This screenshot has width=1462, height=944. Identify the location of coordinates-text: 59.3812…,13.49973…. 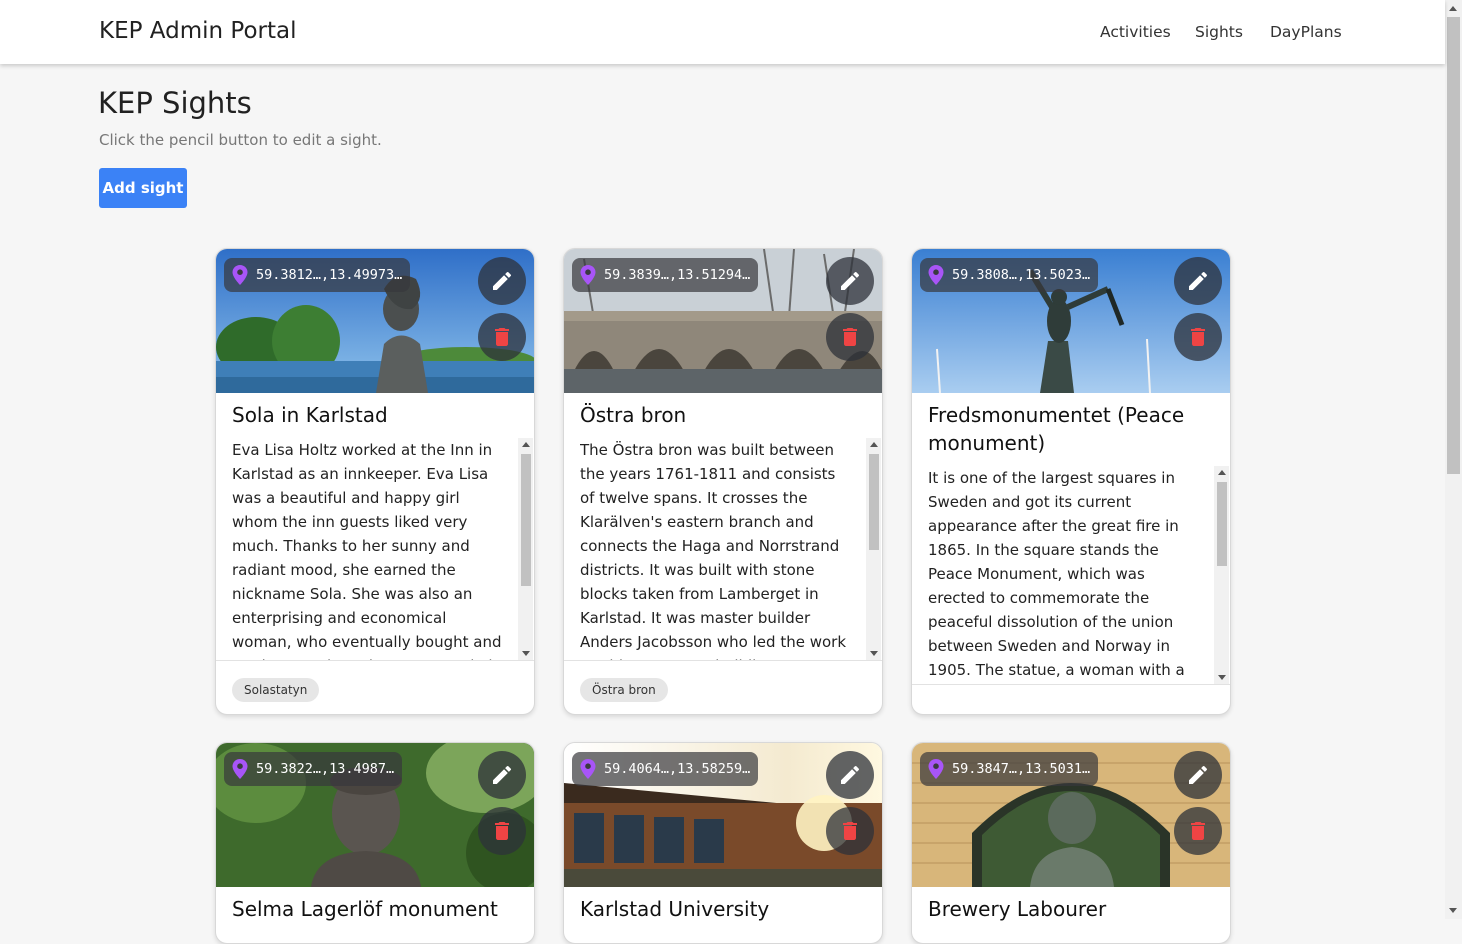
(329, 275).